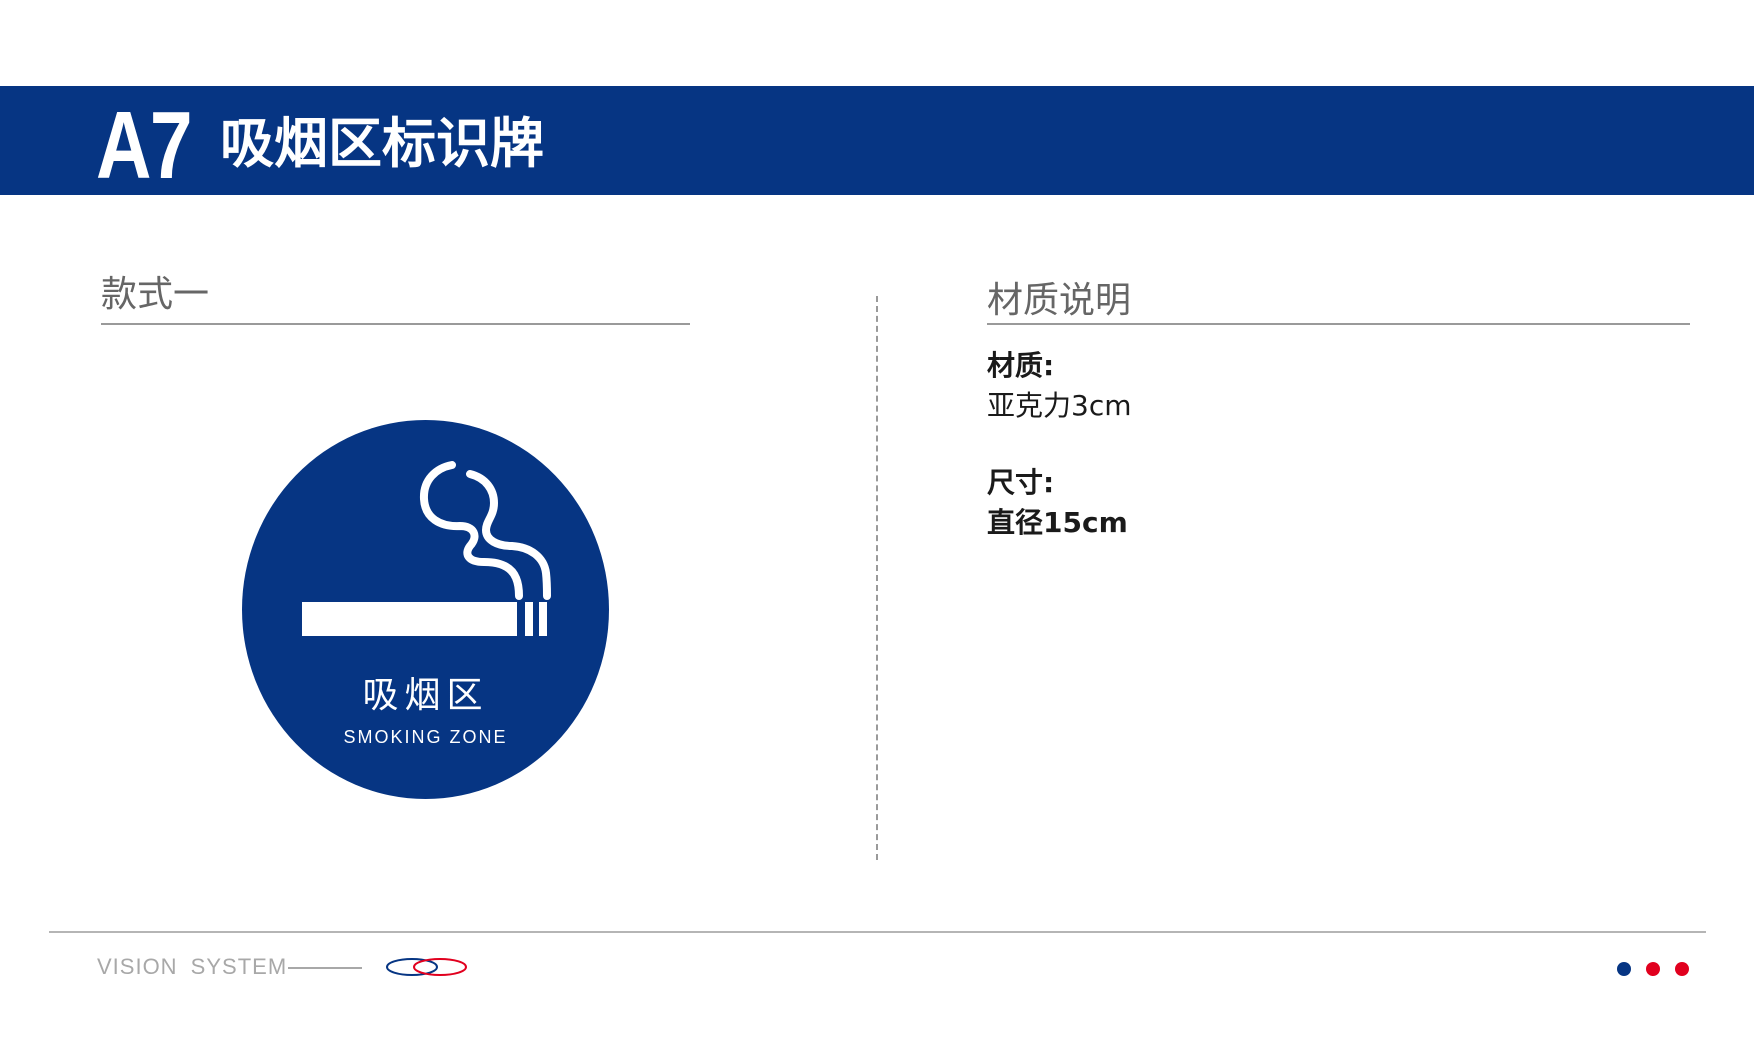 The height and width of the screenshot is (1063, 1754). Describe the element at coordinates (395, 324) in the screenshot. I see `style-section-rule` at that location.